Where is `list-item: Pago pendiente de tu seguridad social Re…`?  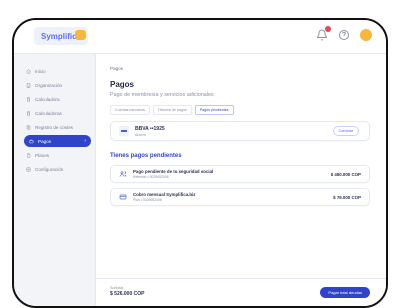
list-item: Pago pendiente de tu seguridad social Re… is located at coordinates (240, 174).